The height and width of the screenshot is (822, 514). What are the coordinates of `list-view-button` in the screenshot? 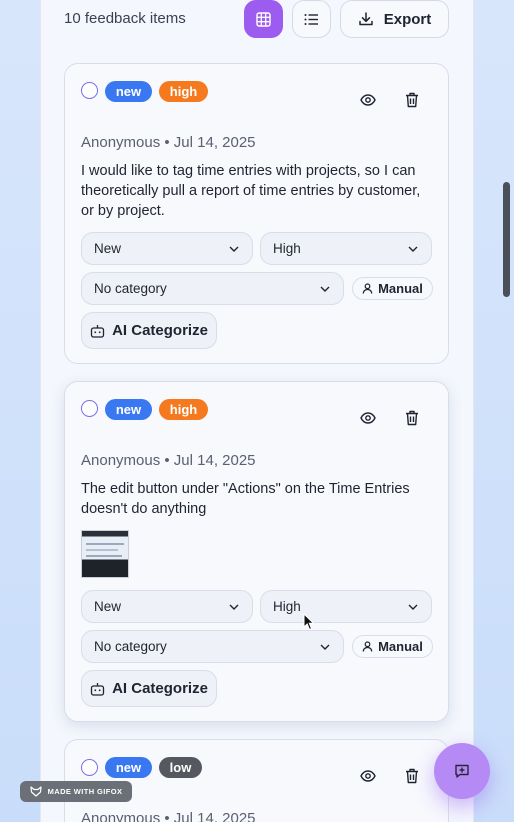 It's located at (311, 19).